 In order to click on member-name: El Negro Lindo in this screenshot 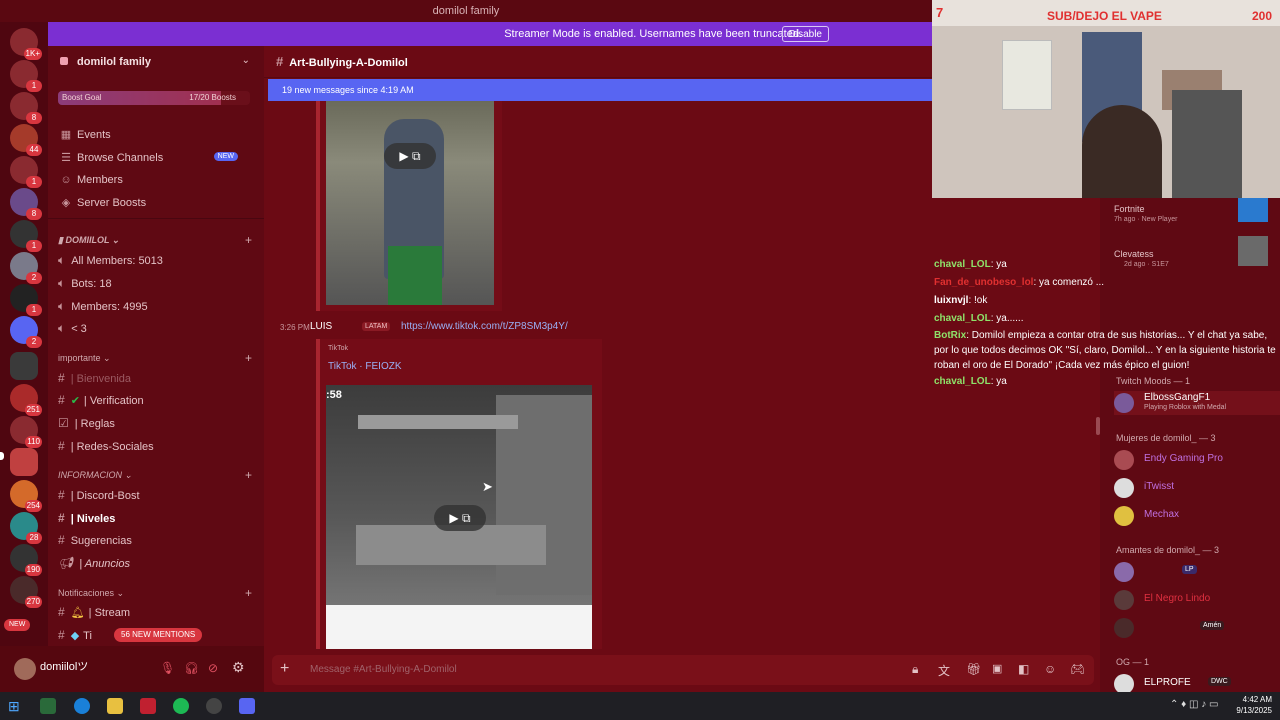, I will do `click(1177, 598)`.